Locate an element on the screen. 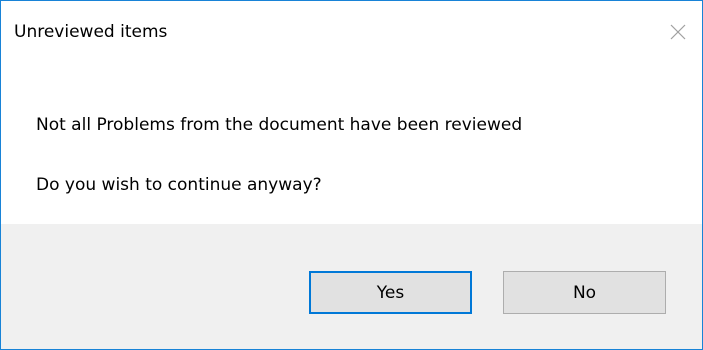  dialog-title: Unreviewed items is located at coordinates (91, 32).